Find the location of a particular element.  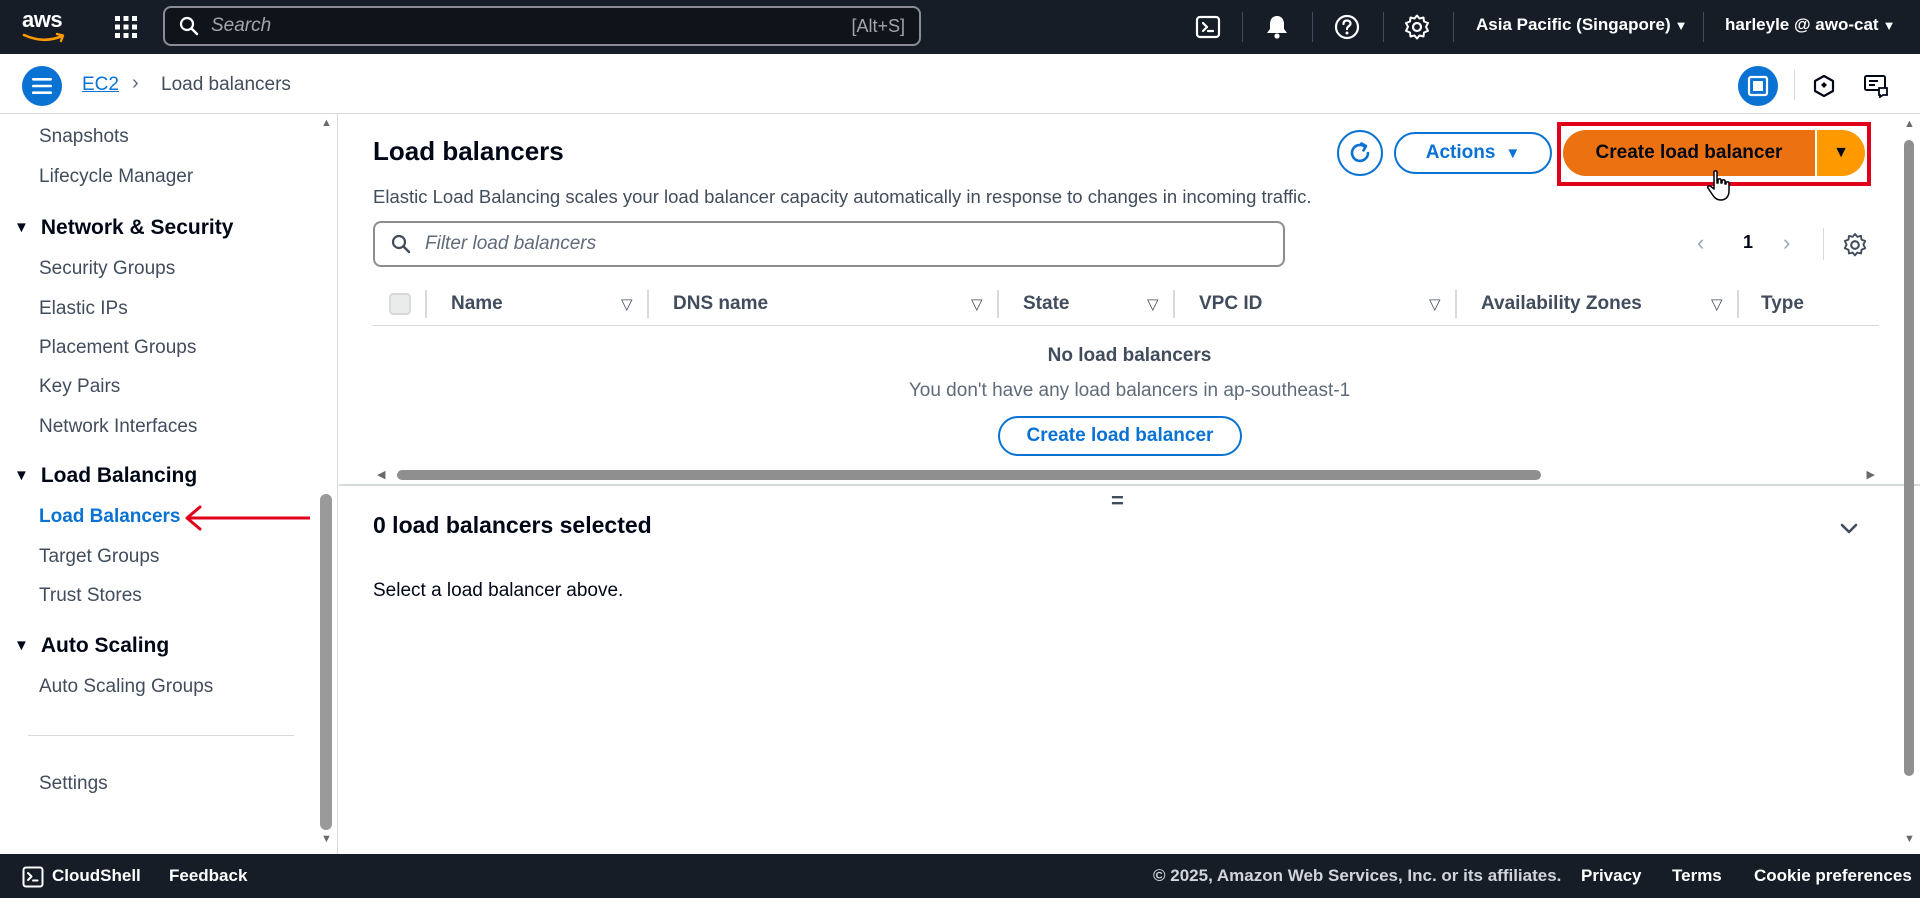

refresh-button is located at coordinates (1360, 153).